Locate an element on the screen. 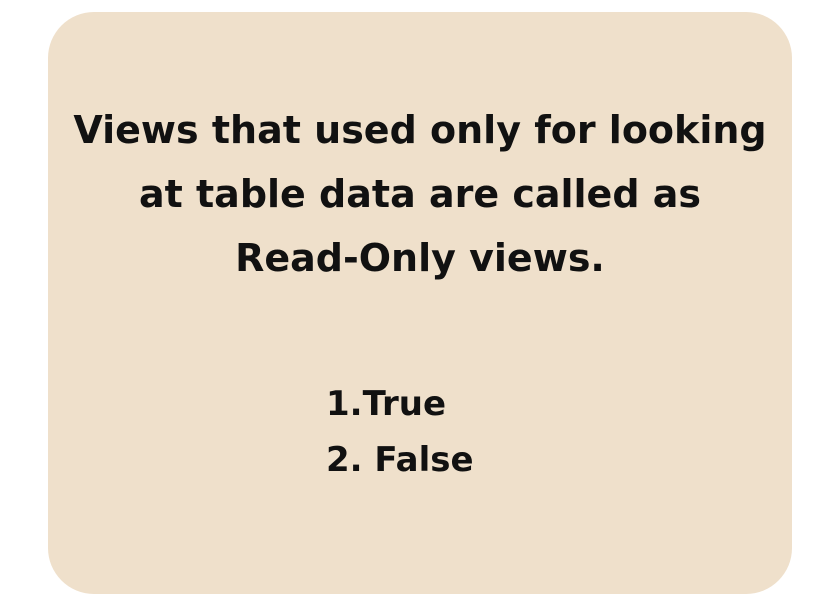 The height and width of the screenshot is (606, 832). question-line-1: Views that used only for looking is located at coordinates (420, 130).